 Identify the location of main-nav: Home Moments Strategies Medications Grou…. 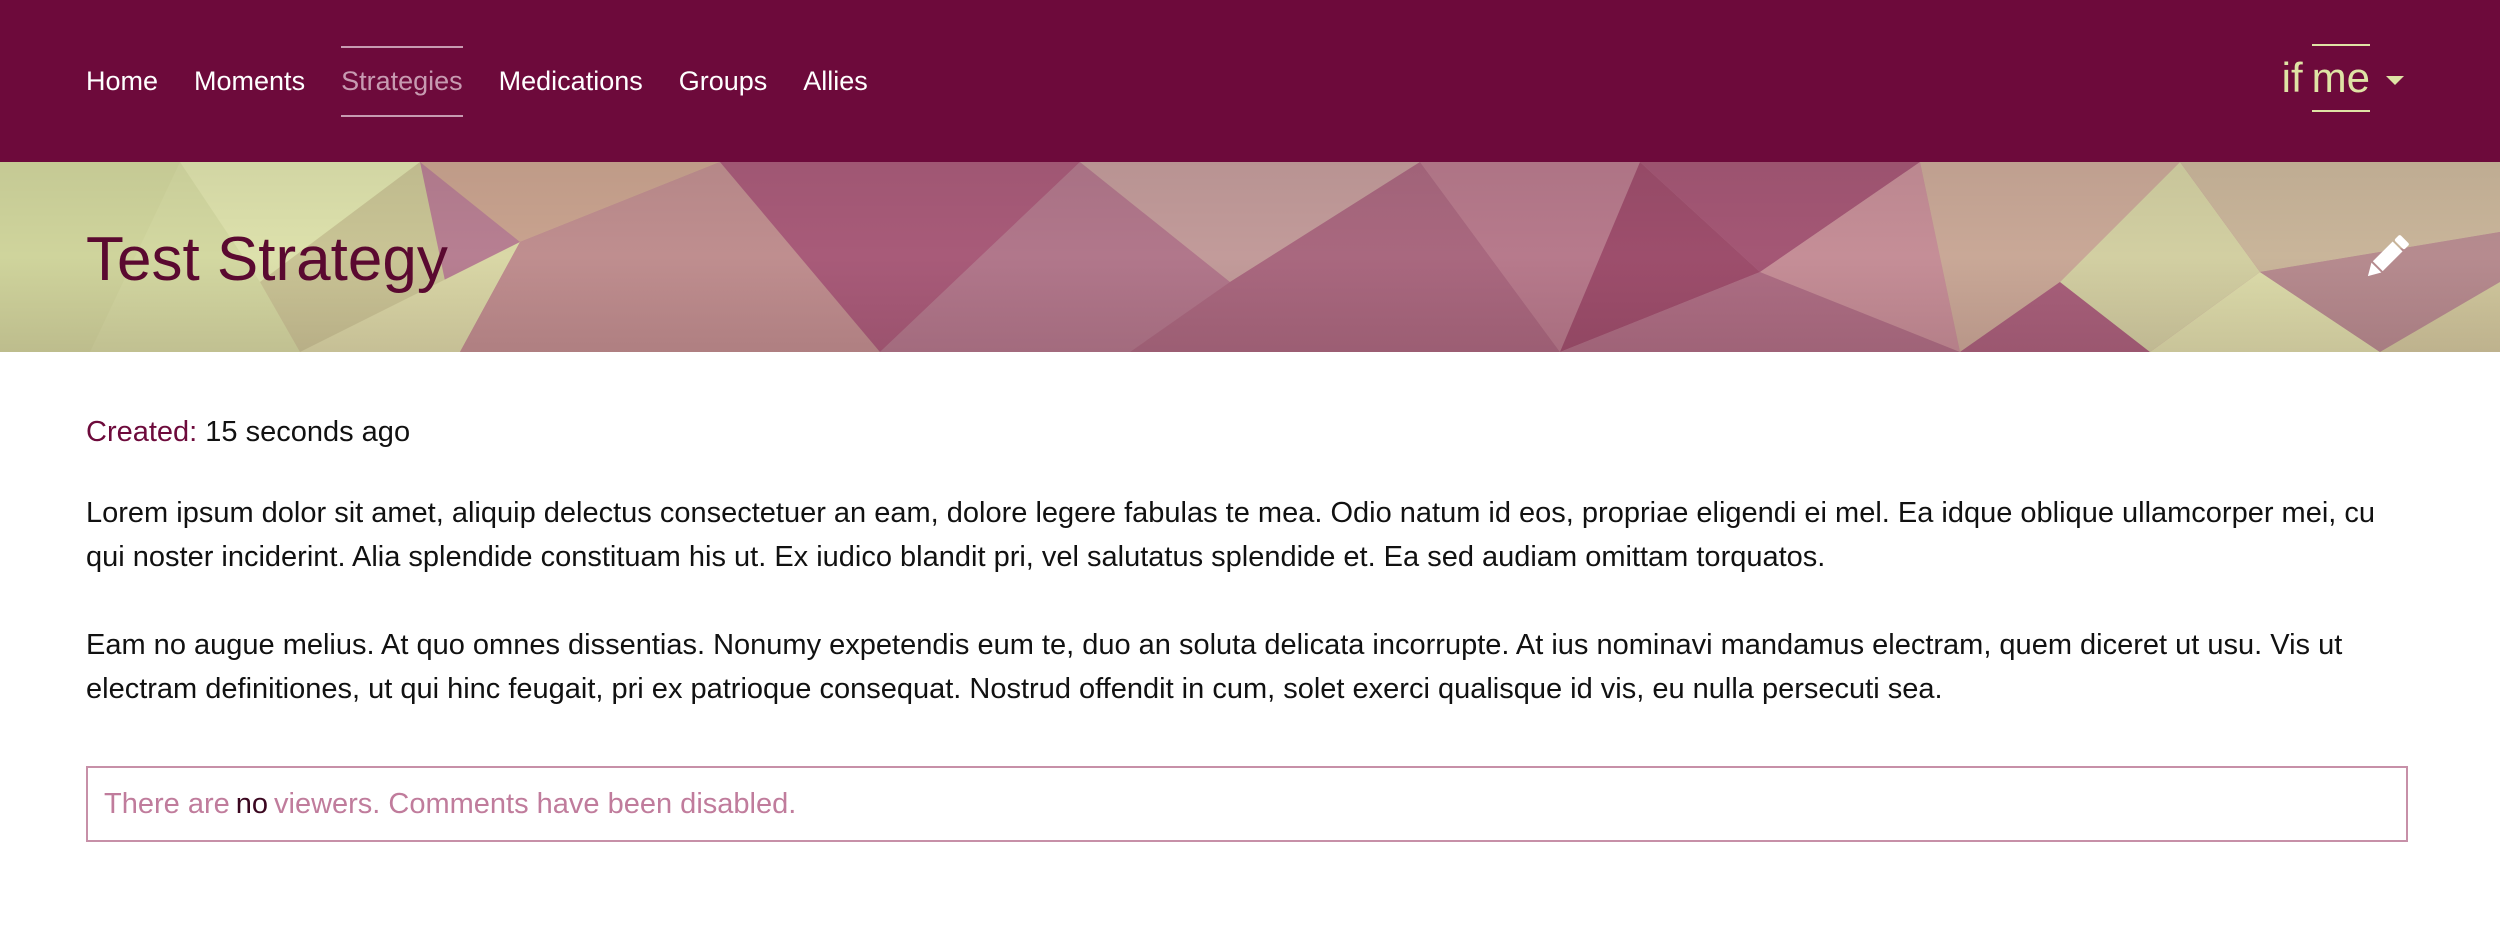
(495, 81).